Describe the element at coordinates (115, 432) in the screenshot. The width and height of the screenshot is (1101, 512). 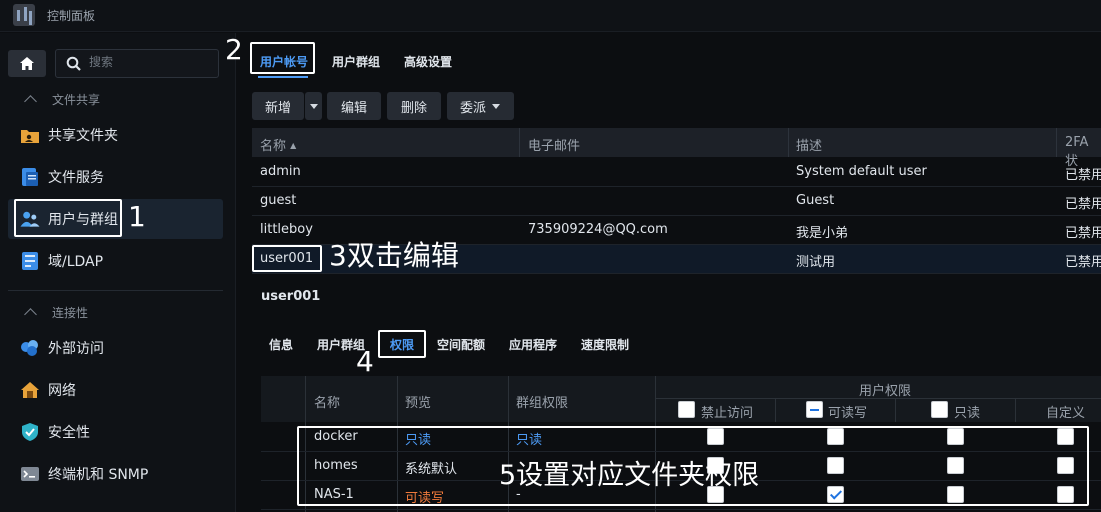
I see `sidebar-item-security: 安全性` at that location.